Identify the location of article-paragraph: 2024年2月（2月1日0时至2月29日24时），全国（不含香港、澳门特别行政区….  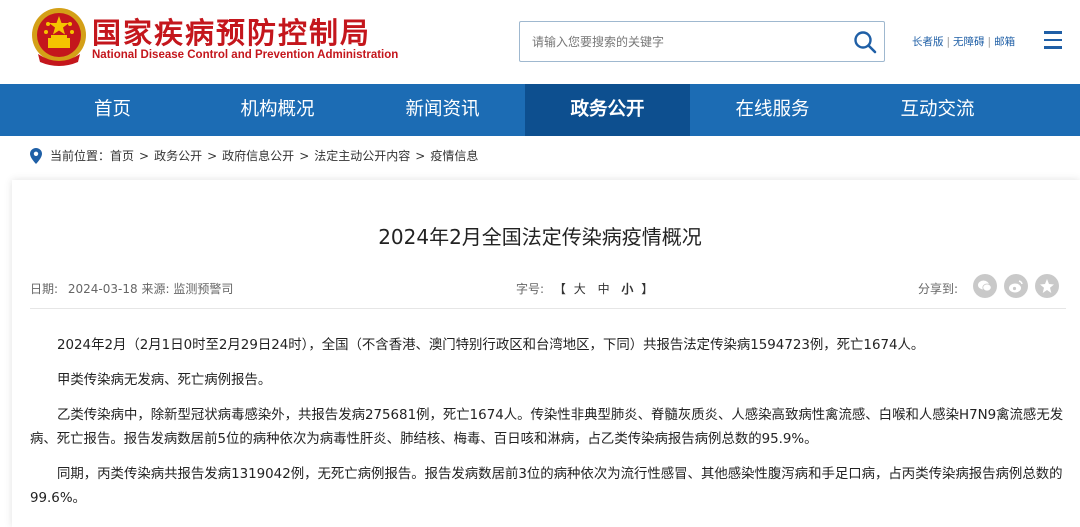
(491, 345).